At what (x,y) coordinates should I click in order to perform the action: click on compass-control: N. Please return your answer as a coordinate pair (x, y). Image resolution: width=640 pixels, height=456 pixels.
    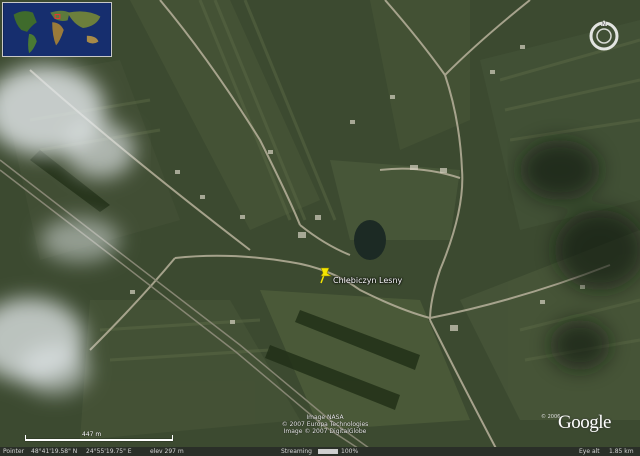
    Looking at the image, I should click on (604, 36).